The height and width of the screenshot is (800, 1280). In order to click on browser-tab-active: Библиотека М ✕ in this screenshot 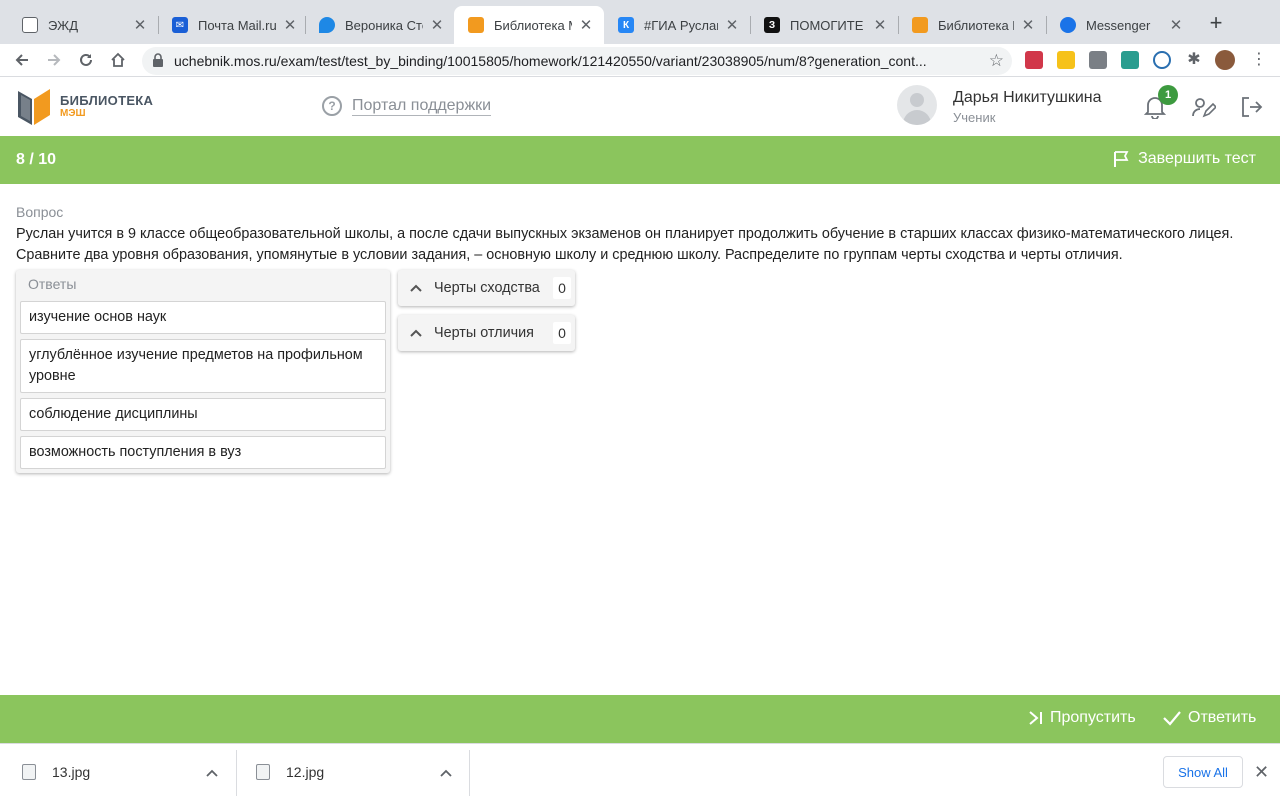, I will do `click(529, 25)`.